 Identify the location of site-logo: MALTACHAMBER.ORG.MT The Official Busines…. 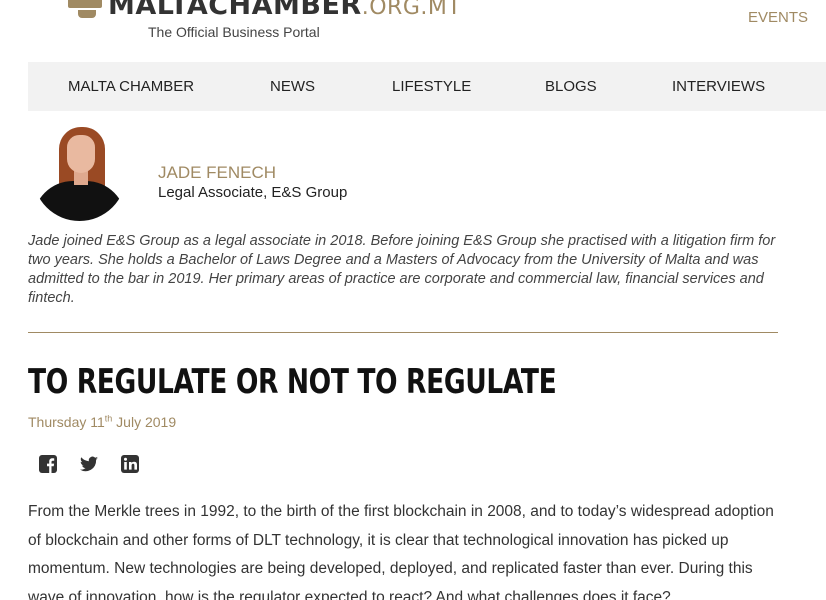
(264, 20).